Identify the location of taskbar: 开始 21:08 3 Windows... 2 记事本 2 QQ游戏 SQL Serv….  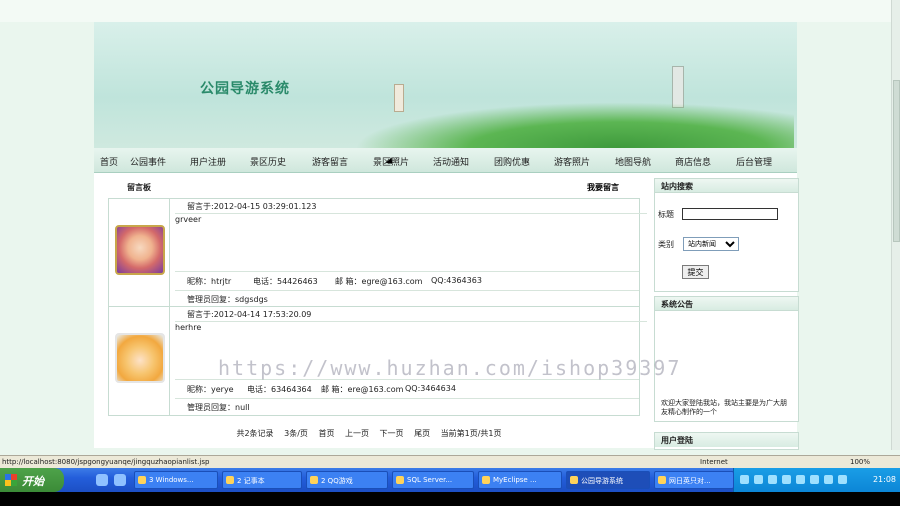
(450, 480).